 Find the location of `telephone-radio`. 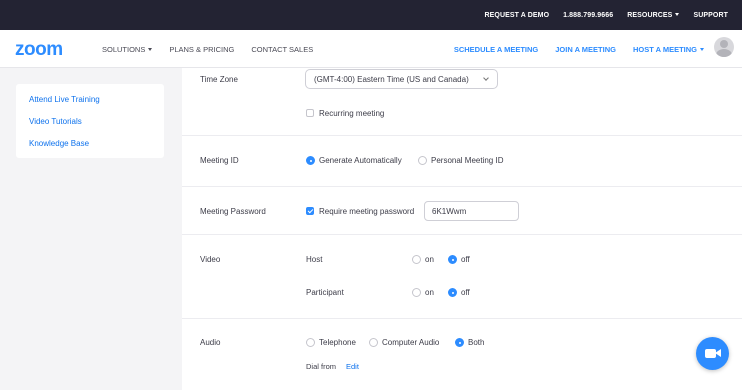

telephone-radio is located at coordinates (310, 342).